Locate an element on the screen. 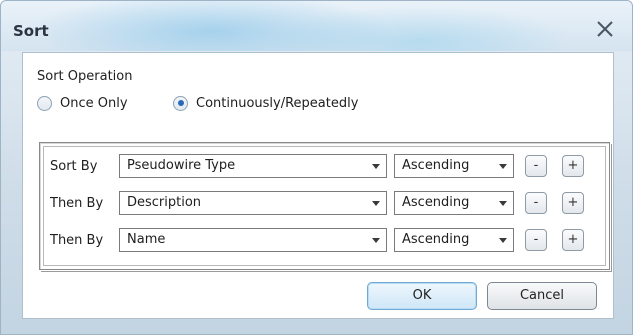  close-icon is located at coordinates (605, 29).